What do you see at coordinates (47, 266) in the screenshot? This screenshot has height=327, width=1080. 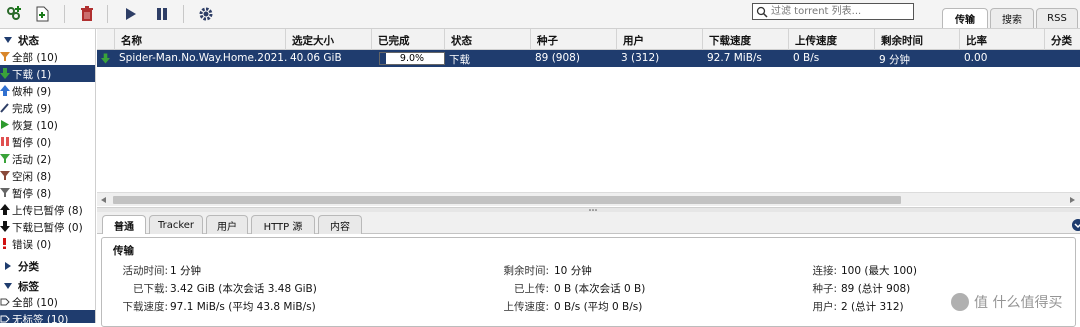 I see `category-section-header: 分类` at bounding box center [47, 266].